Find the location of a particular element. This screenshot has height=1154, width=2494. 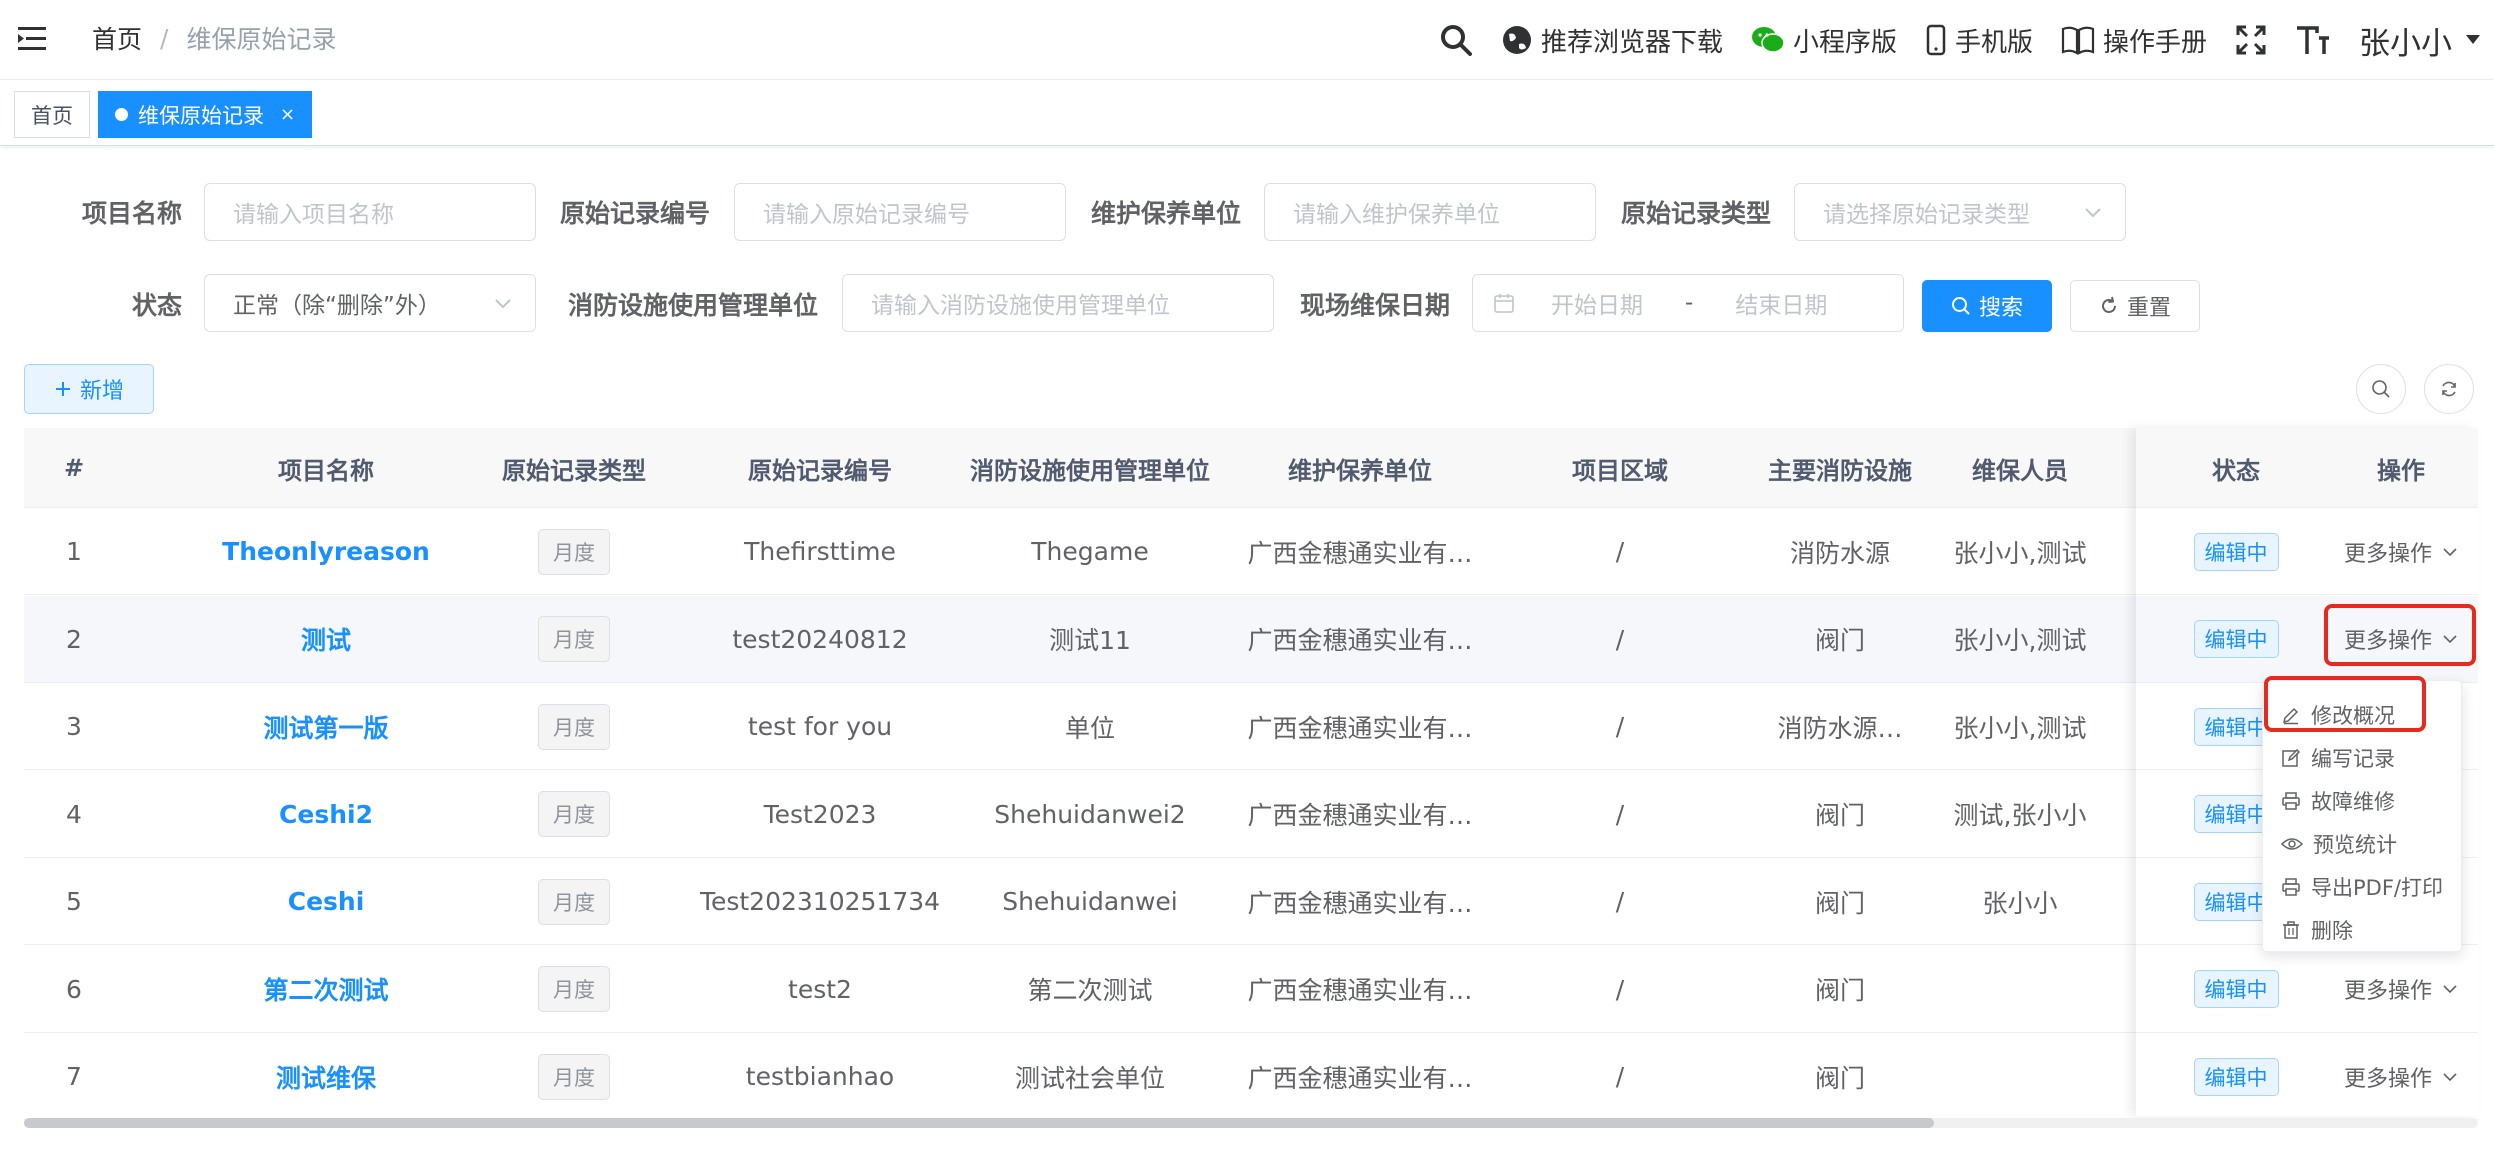

font-size-icon is located at coordinates (2313, 40).